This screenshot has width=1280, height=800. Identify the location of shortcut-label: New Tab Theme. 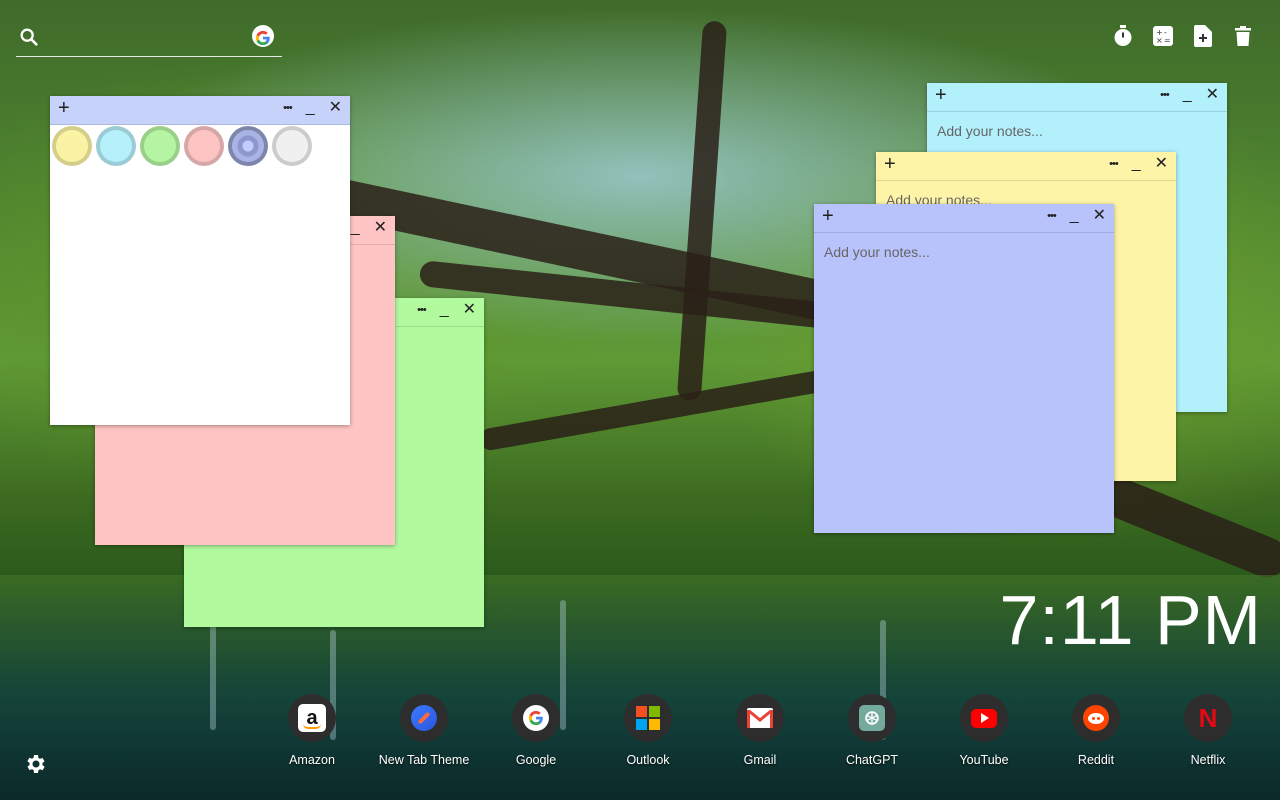
(424, 760).